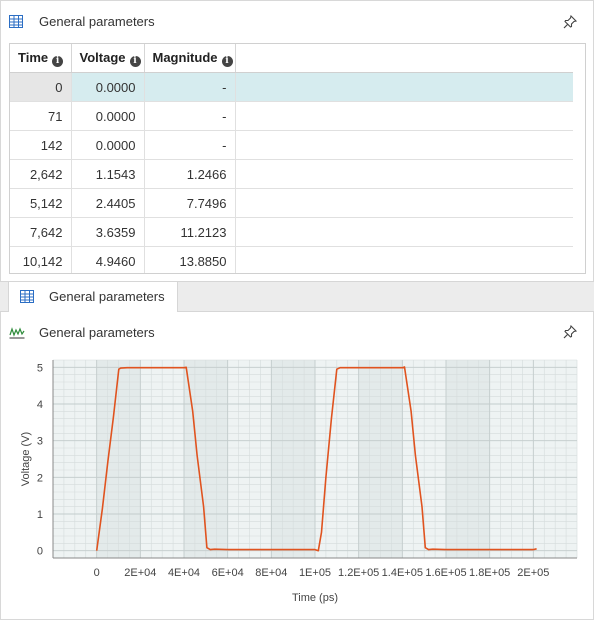 The width and height of the screenshot is (594, 620). What do you see at coordinates (41, 145) in the screenshot?
I see `cell-time: 142` at bounding box center [41, 145].